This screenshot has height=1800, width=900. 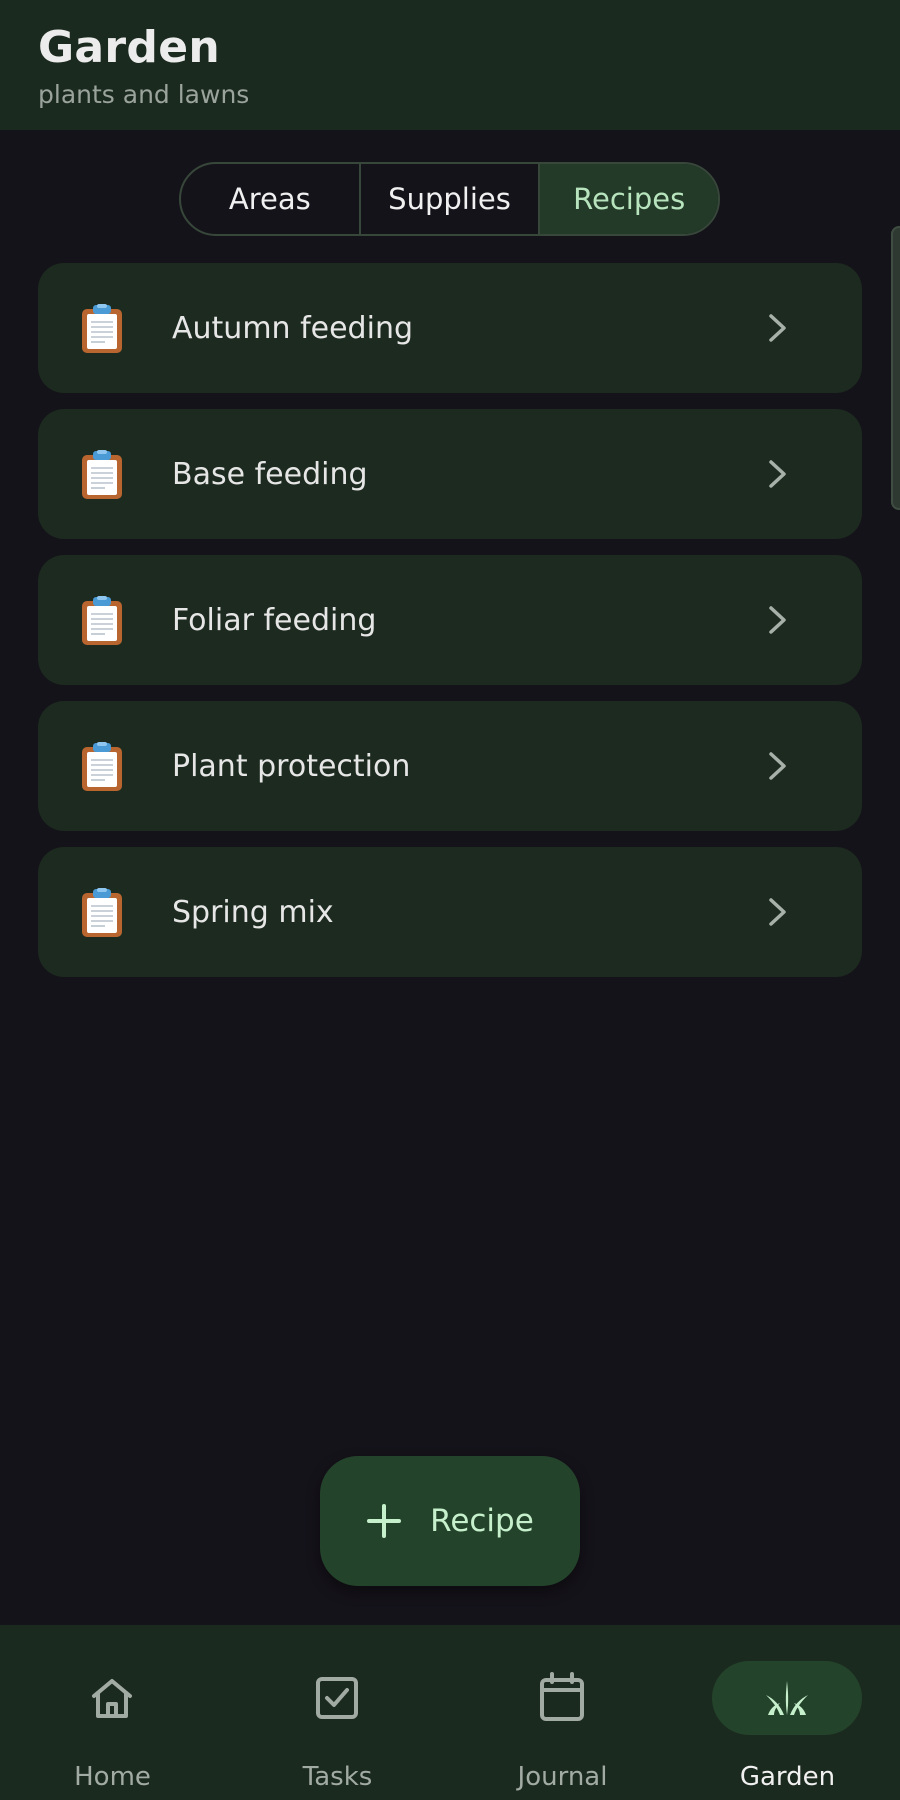 I want to click on page-title: Garden, so click(x=129, y=47).